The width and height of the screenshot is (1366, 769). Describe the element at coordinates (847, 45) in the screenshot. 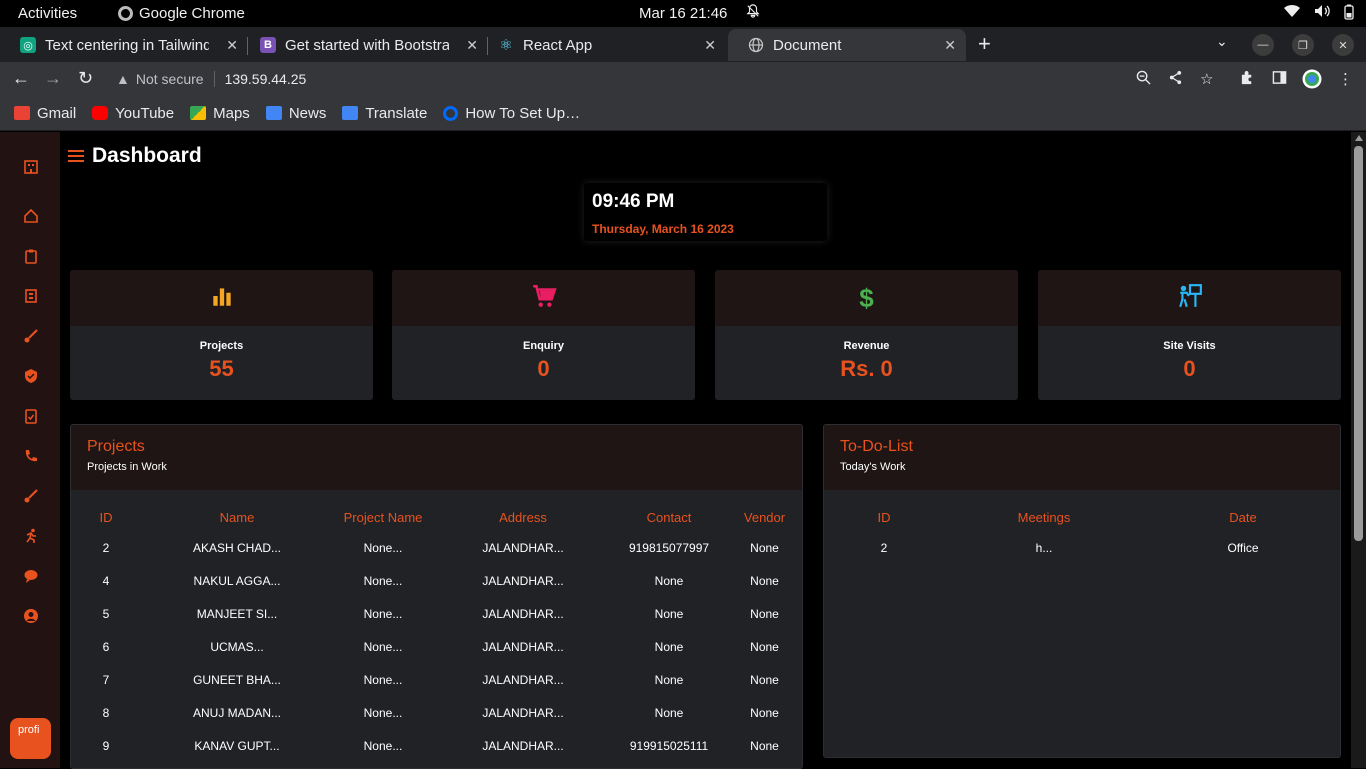

I see `tab-document: Document ✕` at that location.